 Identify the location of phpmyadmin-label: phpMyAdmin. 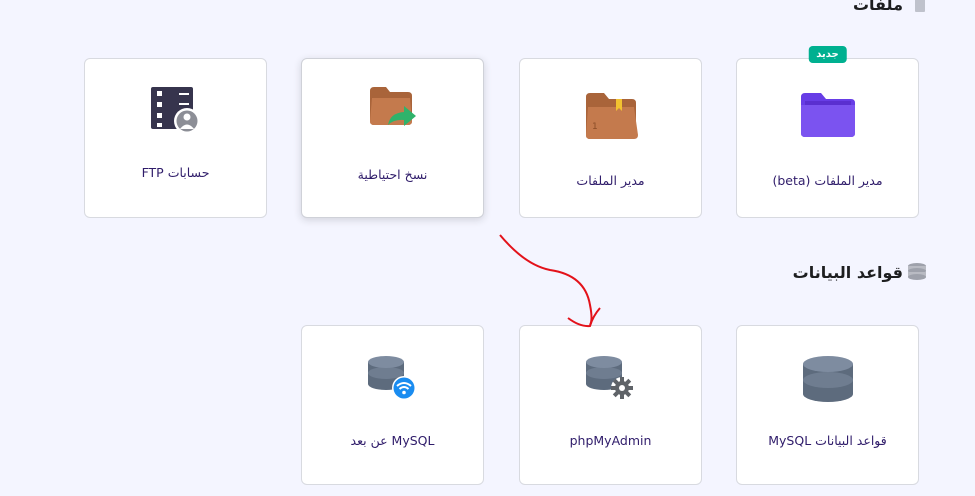
(610, 440).